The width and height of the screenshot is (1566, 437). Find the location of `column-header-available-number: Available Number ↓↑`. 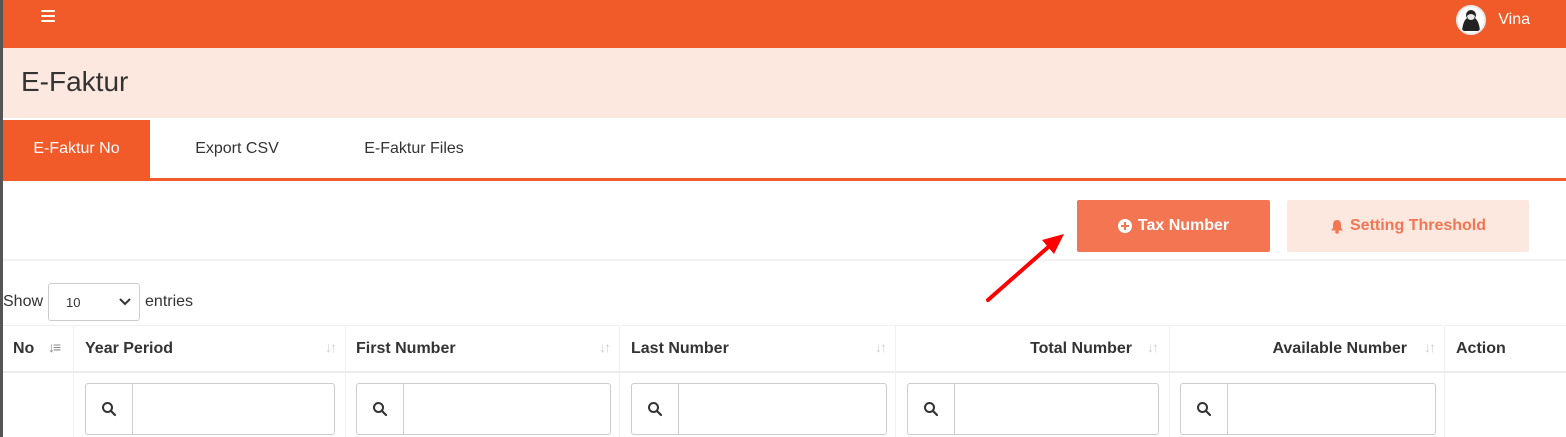

column-header-available-number: Available Number ↓↑ is located at coordinates (1307, 349).